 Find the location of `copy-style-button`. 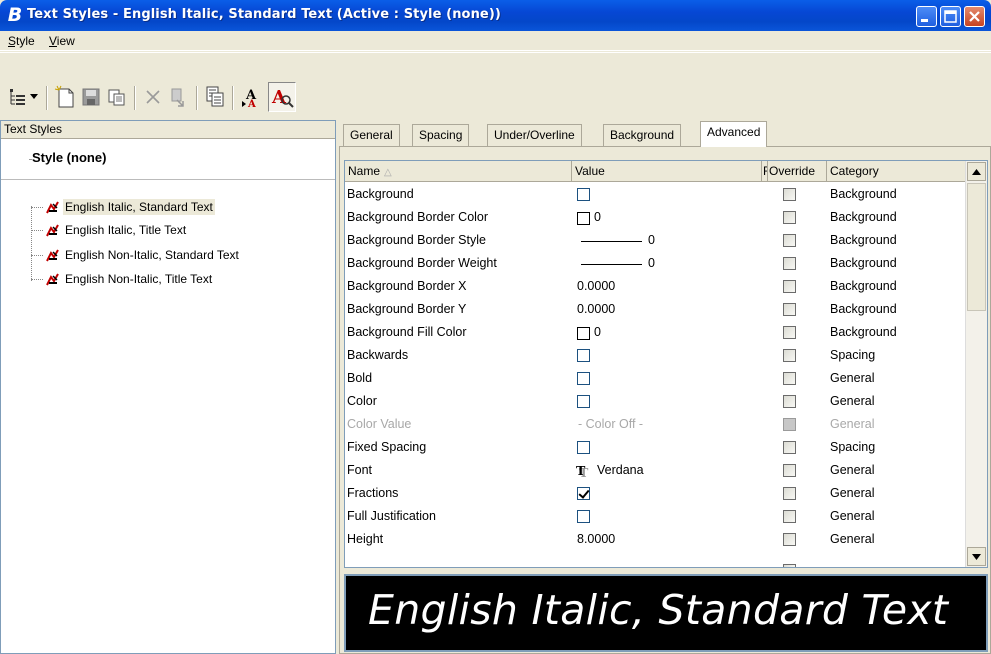

copy-style-button is located at coordinates (117, 97).